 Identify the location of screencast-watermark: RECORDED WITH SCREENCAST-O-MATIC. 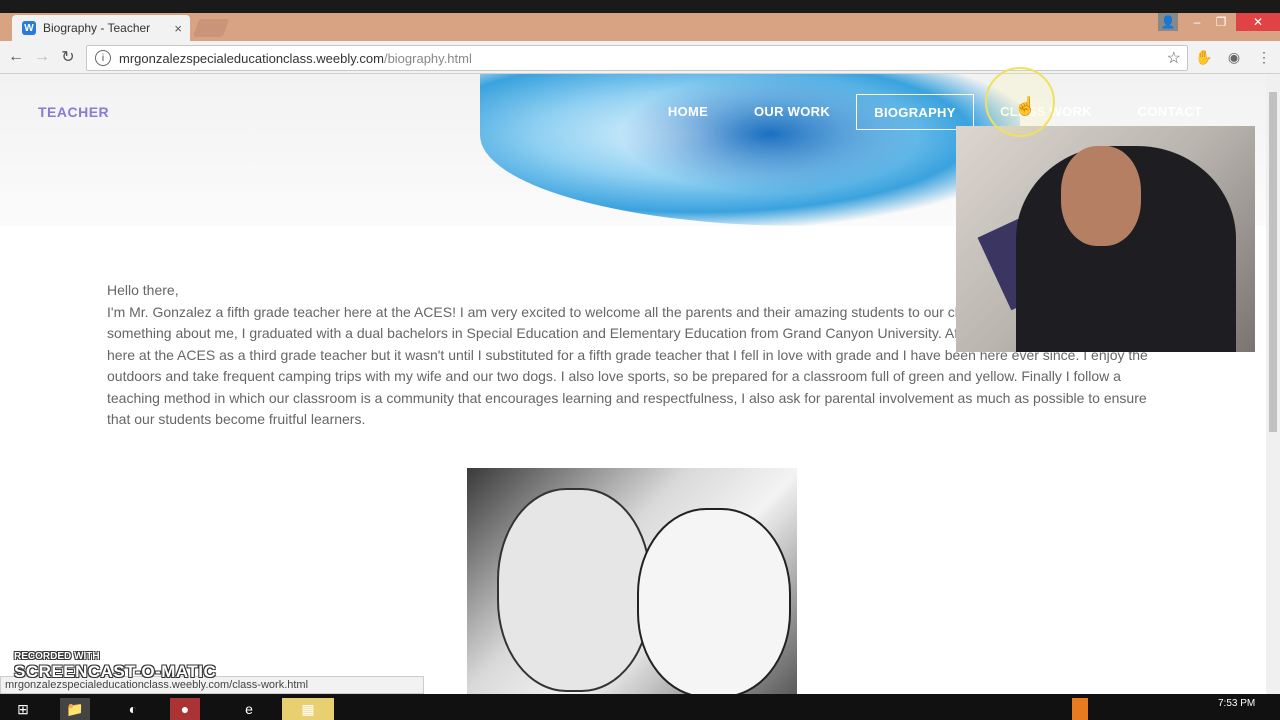
(115, 666).